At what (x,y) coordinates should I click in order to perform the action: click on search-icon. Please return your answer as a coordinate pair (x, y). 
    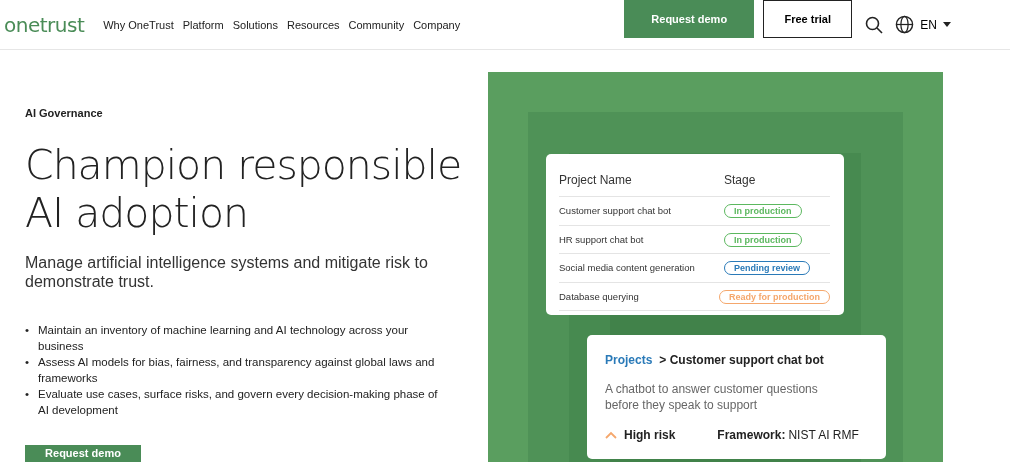
    Looking at the image, I should click on (874, 24).